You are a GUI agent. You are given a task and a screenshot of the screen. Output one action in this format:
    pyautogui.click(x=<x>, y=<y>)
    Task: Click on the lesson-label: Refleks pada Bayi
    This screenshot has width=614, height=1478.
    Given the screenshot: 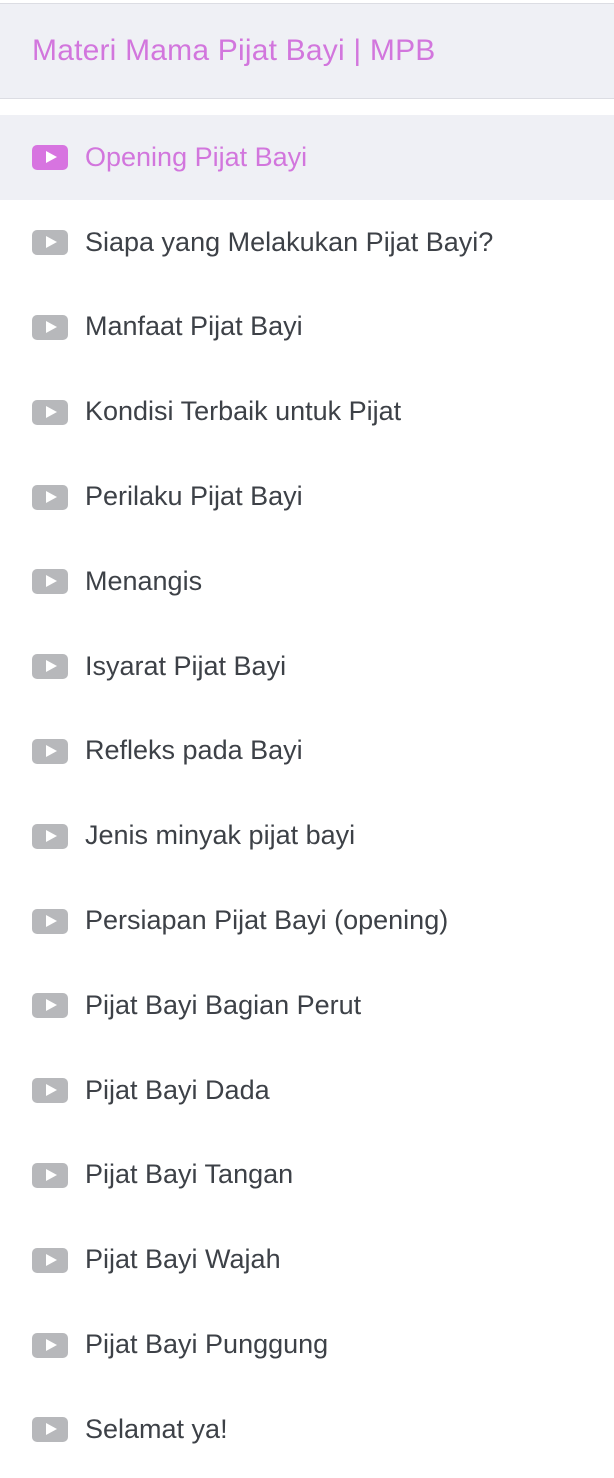 What is the action you would take?
    pyautogui.click(x=194, y=750)
    